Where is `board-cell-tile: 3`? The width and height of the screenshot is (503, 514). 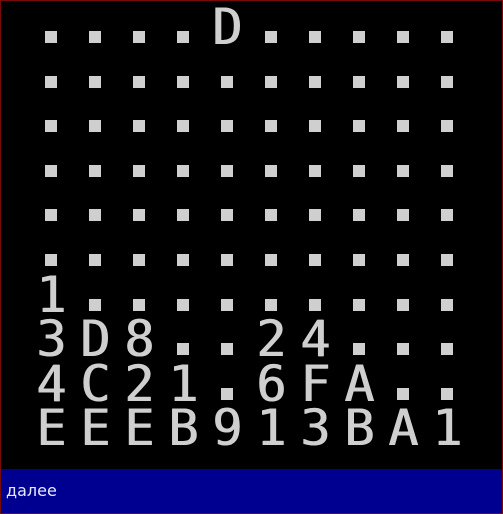 board-cell-tile: 3 is located at coordinates (315, 428).